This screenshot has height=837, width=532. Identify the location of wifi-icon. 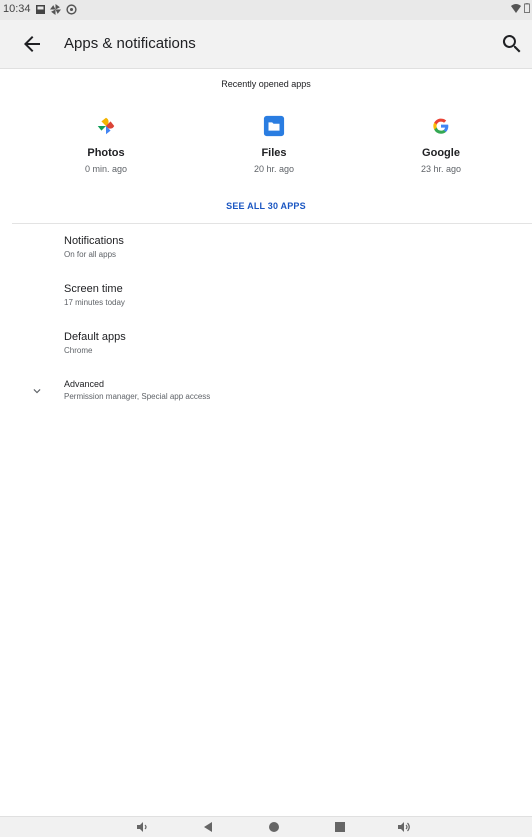
(516, 8).